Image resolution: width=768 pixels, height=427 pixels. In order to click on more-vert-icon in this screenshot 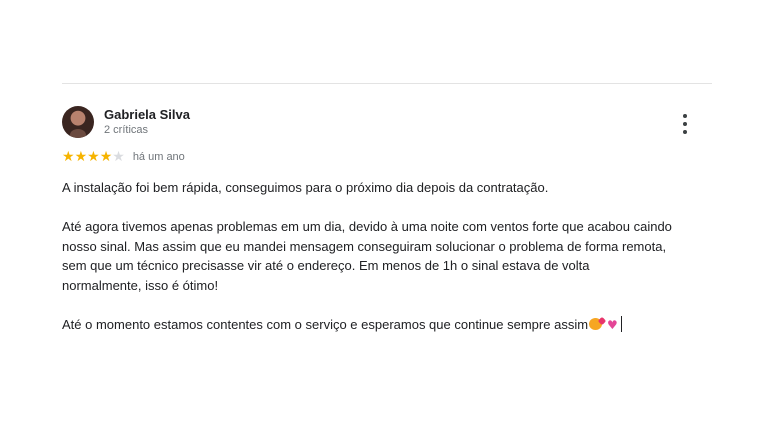, I will do `click(685, 124)`.